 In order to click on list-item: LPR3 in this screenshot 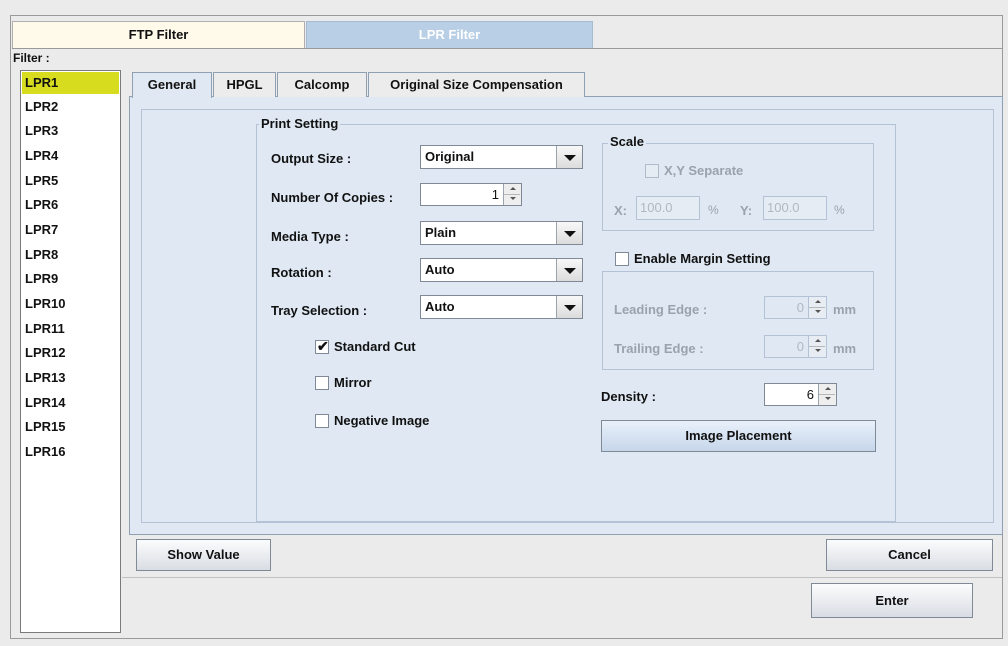, I will do `click(70, 131)`.